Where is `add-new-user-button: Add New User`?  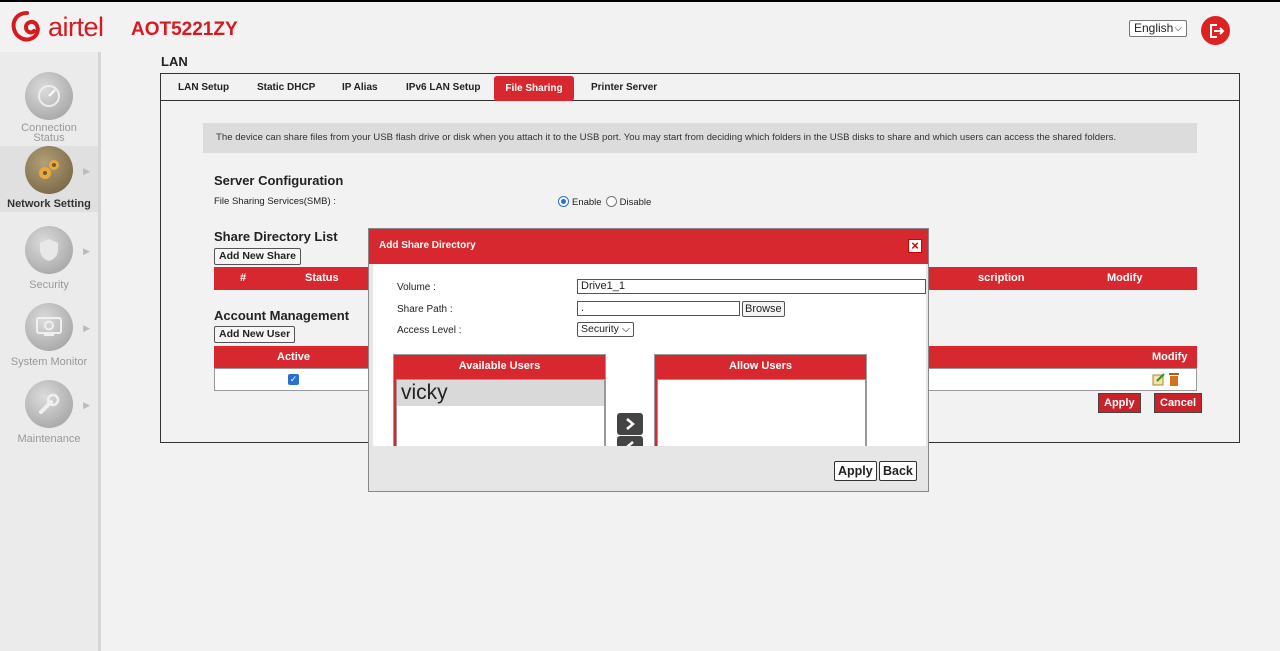
add-new-user-button: Add New User is located at coordinates (255, 334).